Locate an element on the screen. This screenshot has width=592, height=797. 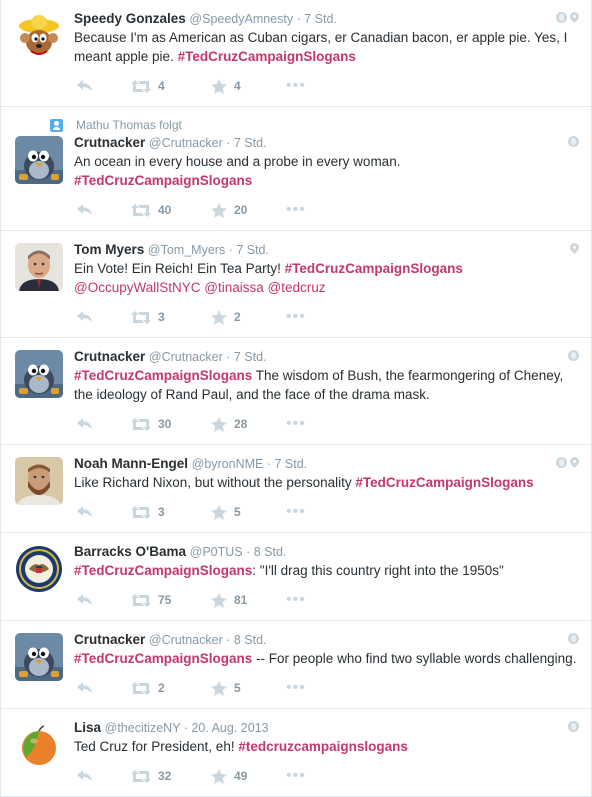
hashtag-link: #tedcruzcampaignslogans is located at coordinates (323, 746).